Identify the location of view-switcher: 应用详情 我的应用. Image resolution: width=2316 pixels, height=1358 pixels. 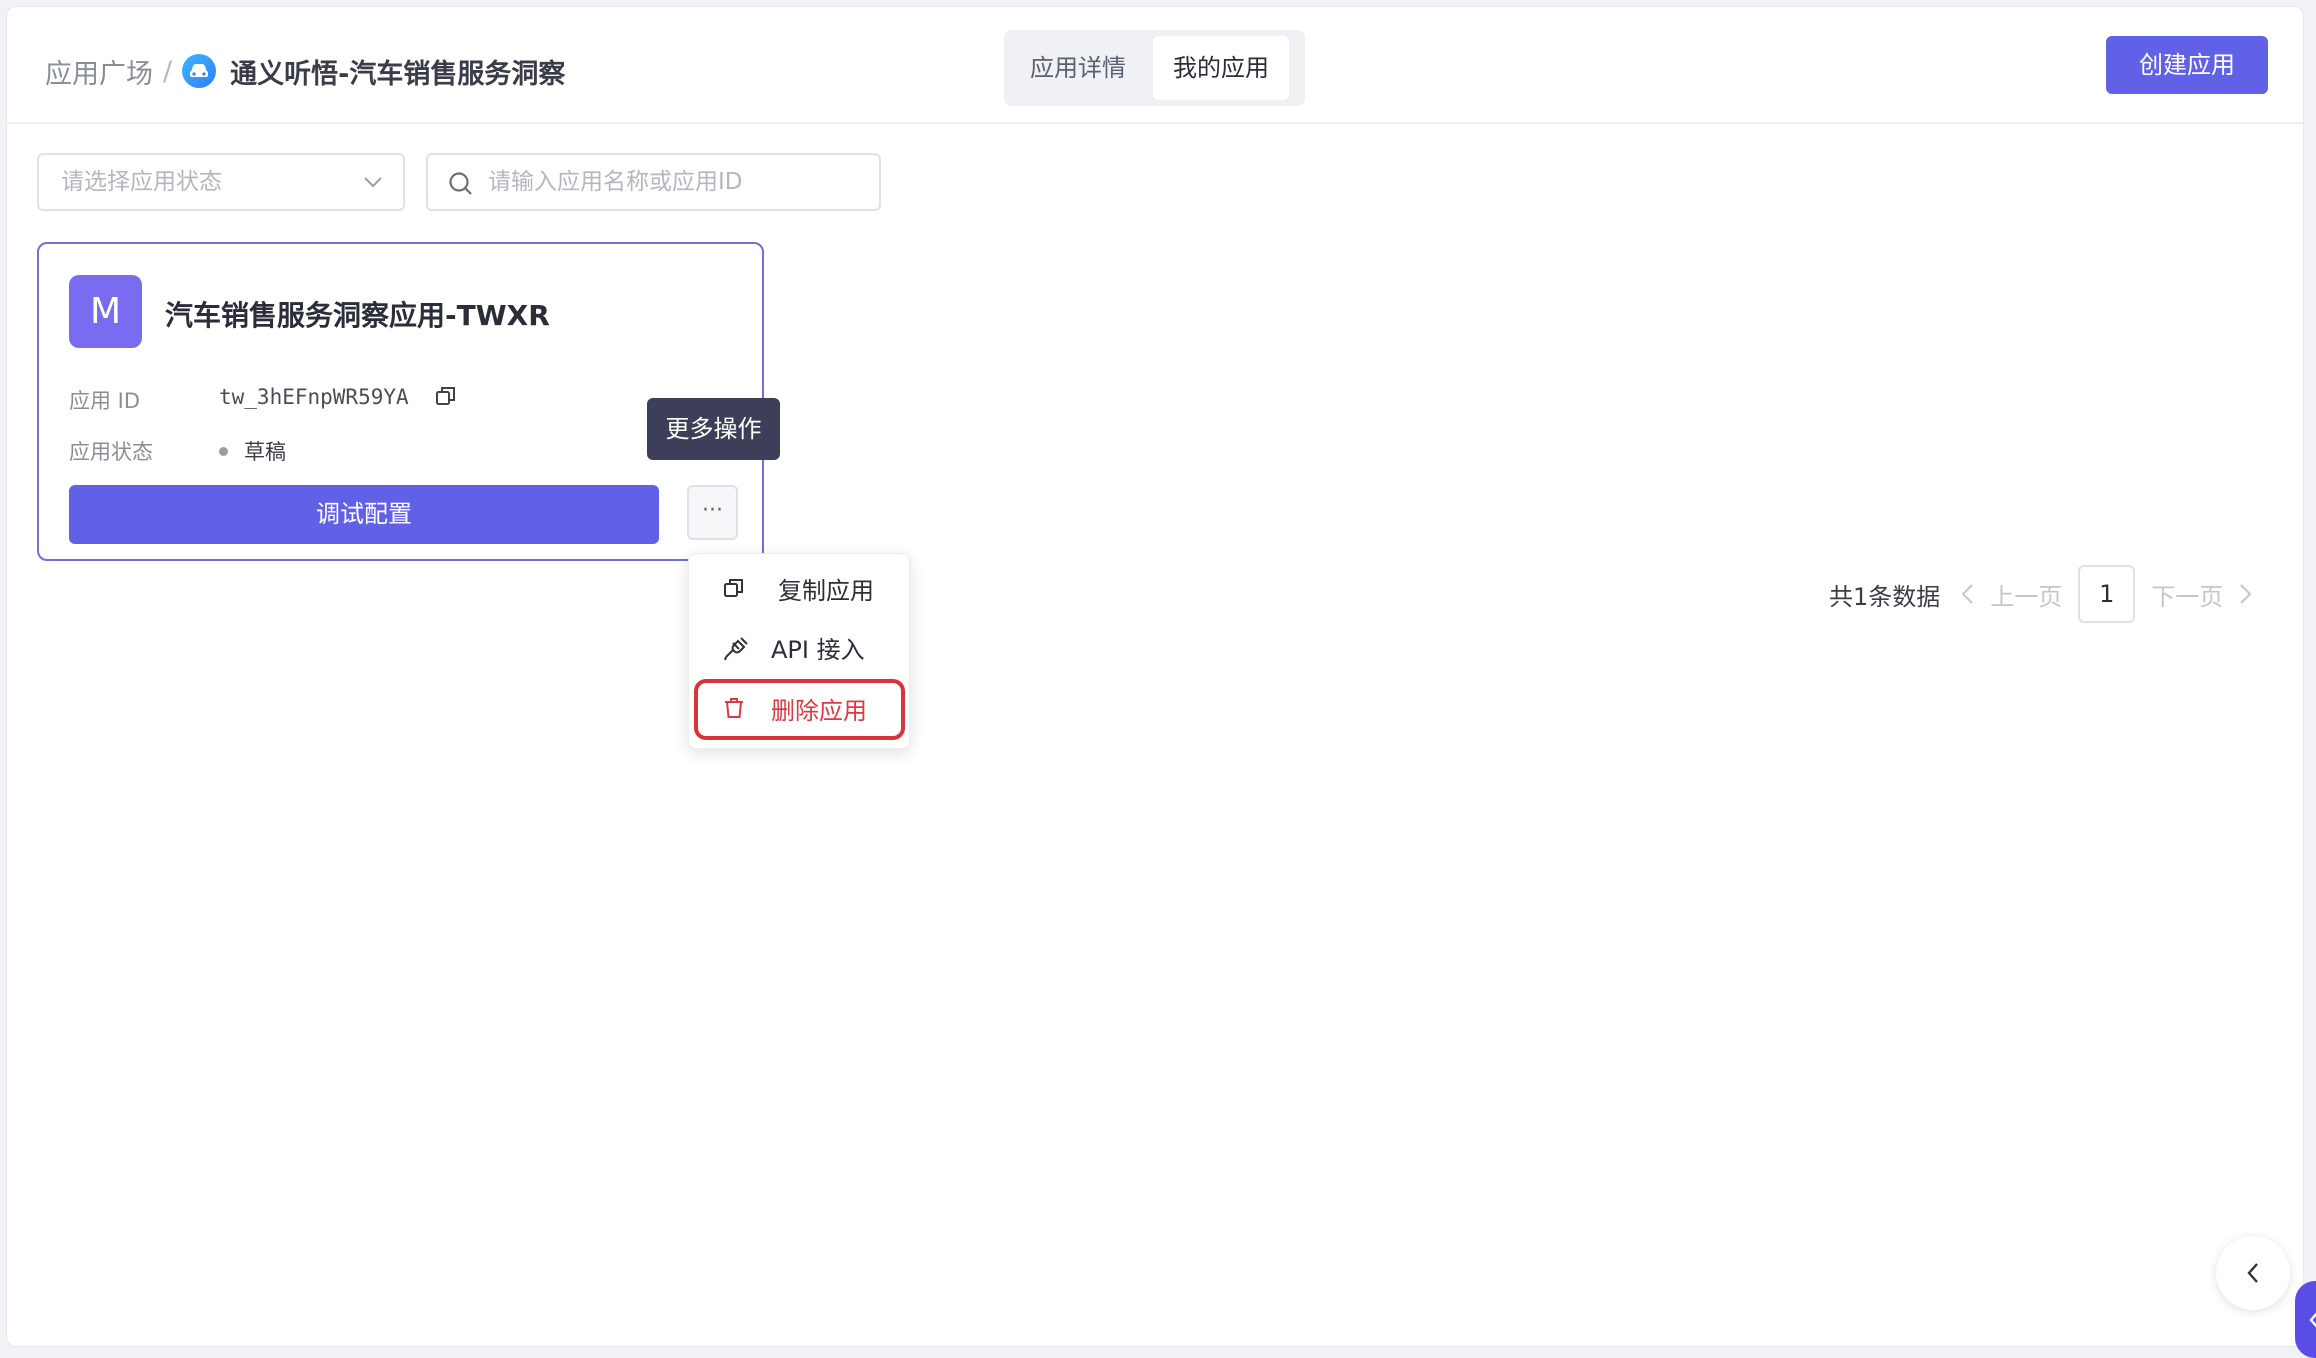
(1154, 68).